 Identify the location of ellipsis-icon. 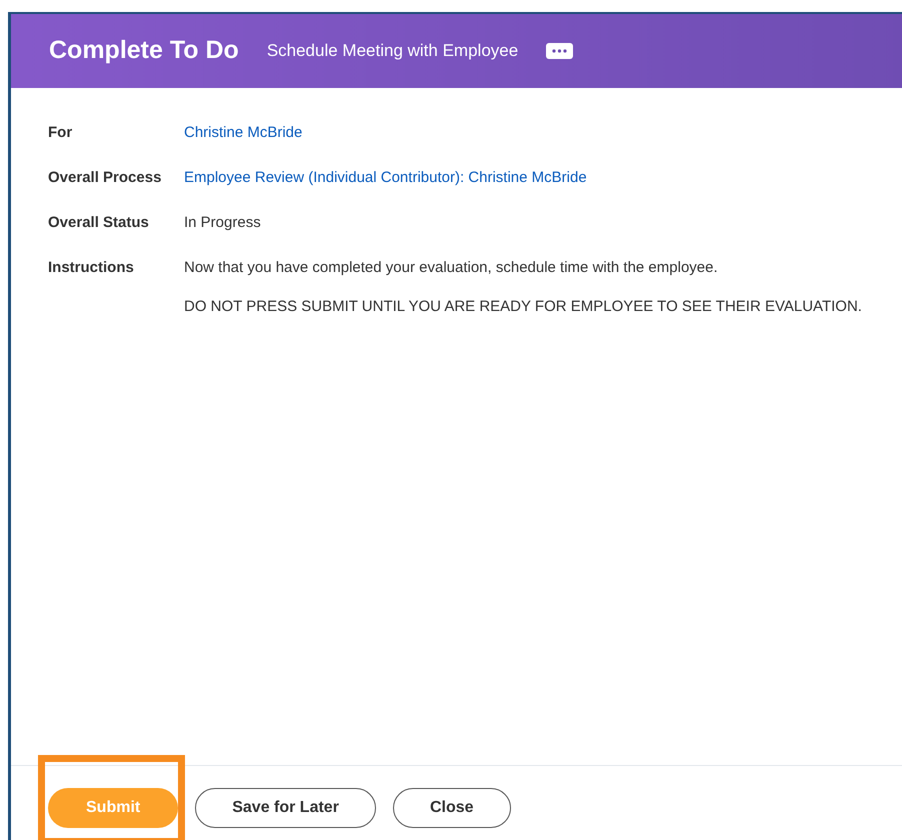
(560, 51).